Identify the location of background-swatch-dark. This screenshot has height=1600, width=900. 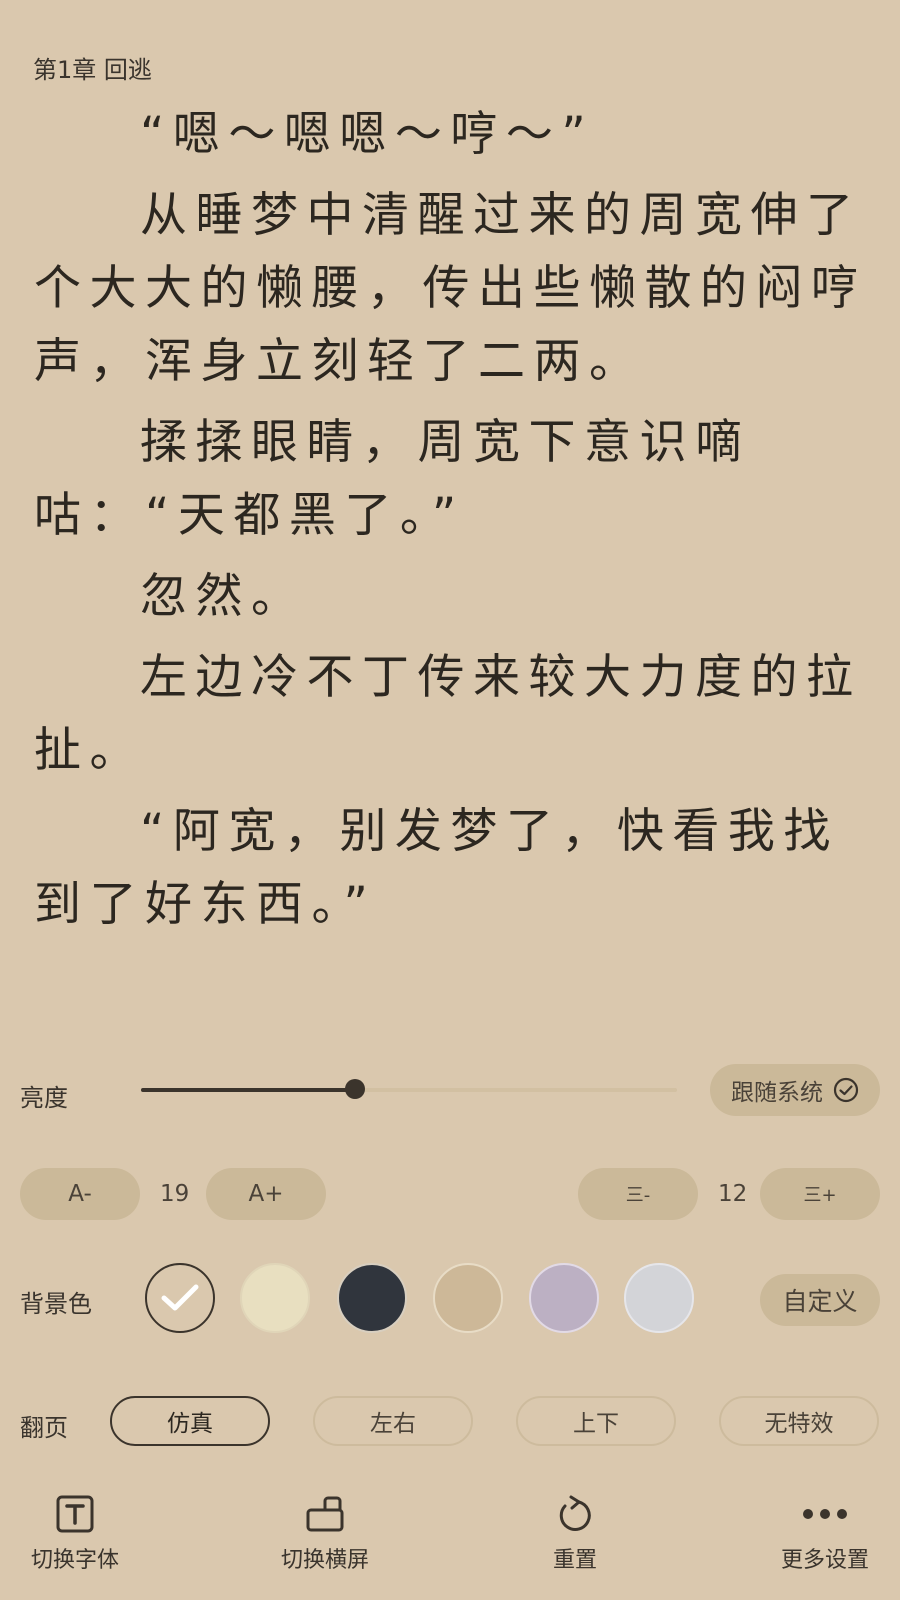
(372, 1298).